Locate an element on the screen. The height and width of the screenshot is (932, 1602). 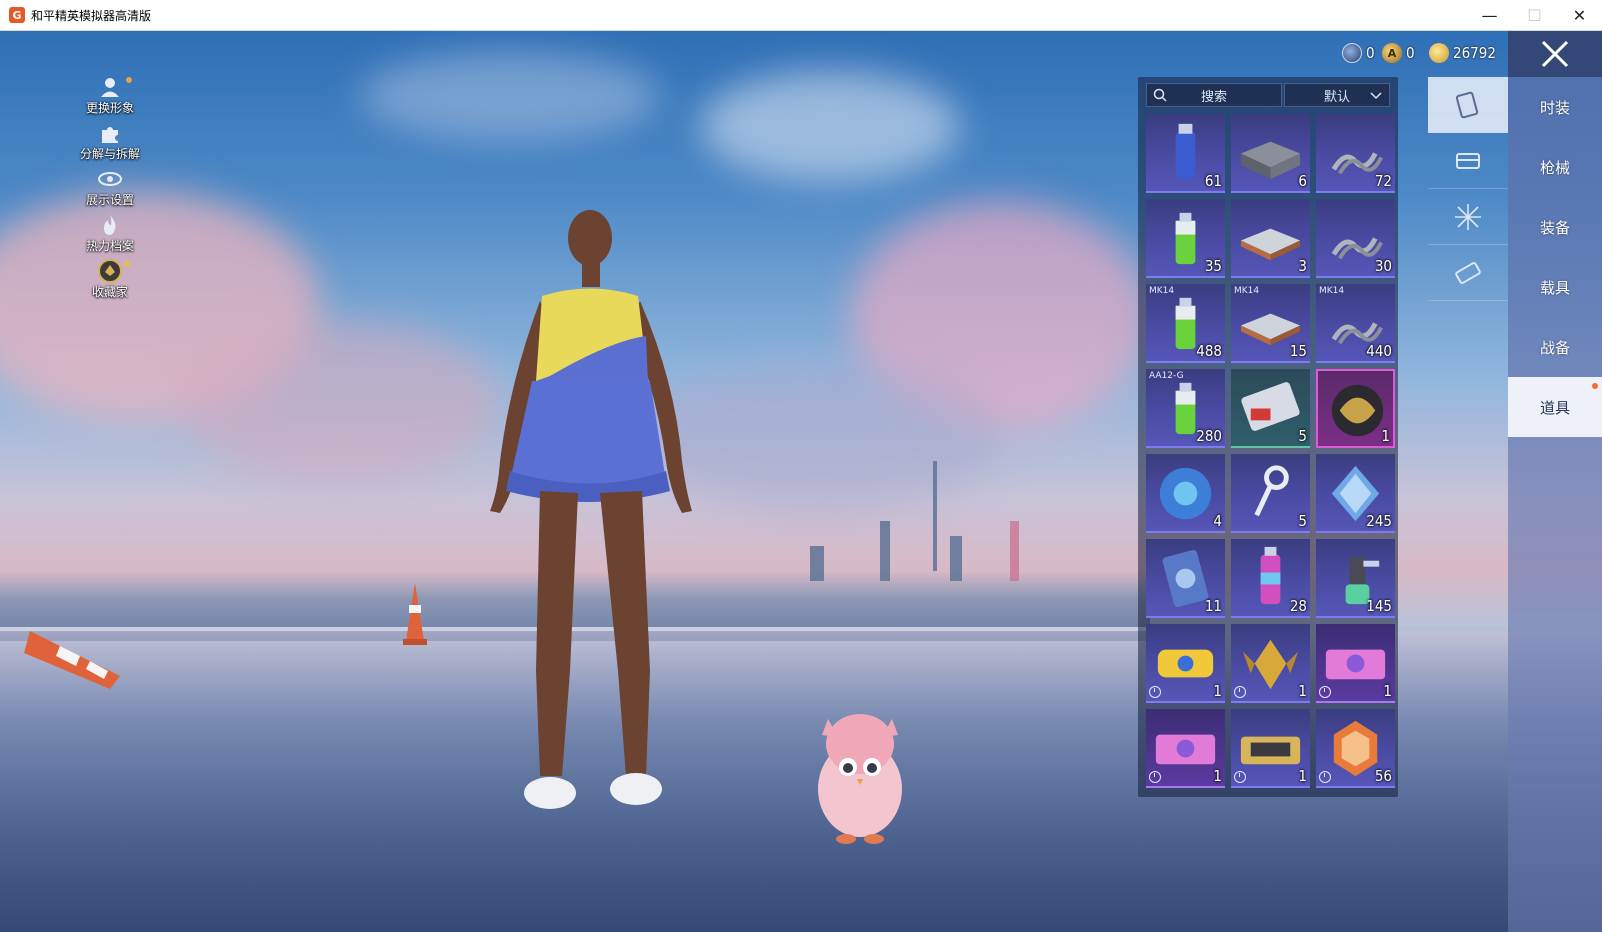
category-tab: 道具 is located at coordinates (1555, 407).